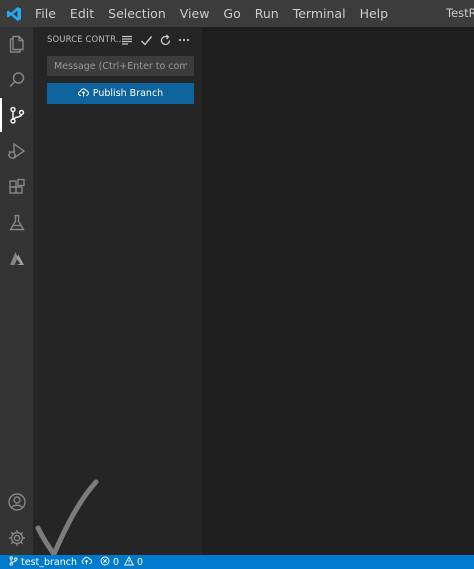 This screenshot has height=569, width=474. I want to click on accounts-icon, so click(16, 502).